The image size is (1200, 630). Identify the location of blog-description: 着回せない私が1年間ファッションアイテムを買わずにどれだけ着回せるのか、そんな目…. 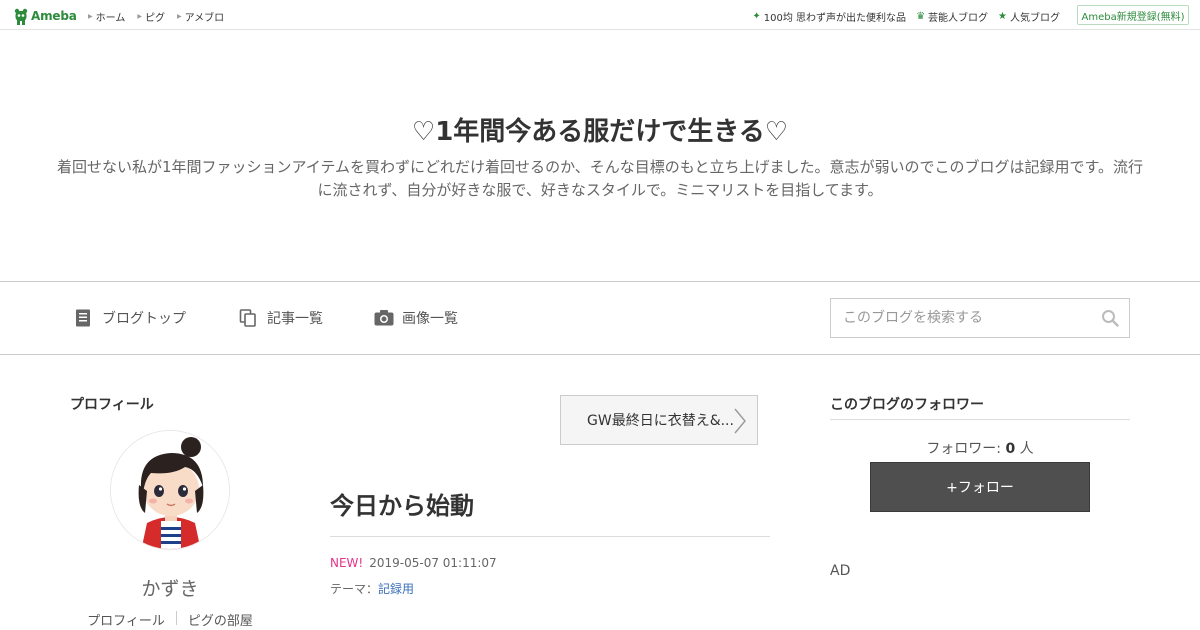
(600, 178).